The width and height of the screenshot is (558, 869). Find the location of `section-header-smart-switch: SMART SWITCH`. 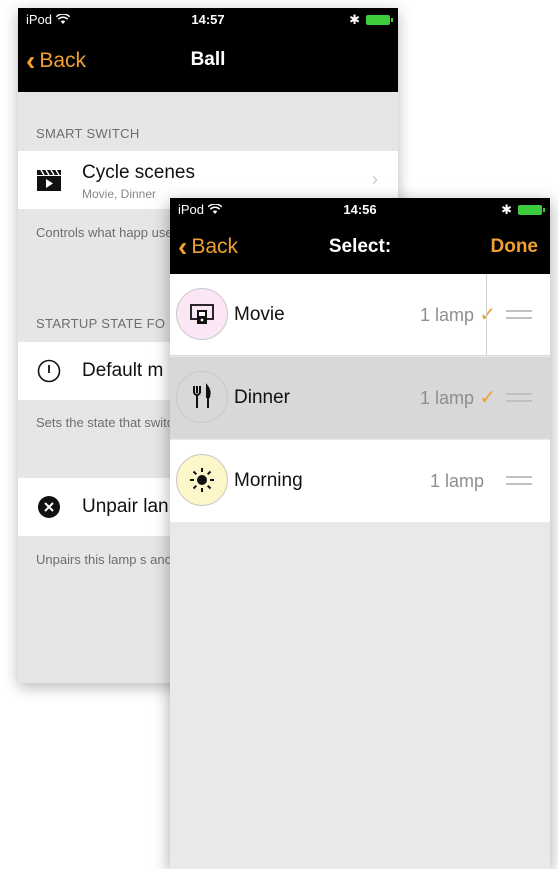

section-header-smart-switch: SMART SWITCH is located at coordinates (88, 133).